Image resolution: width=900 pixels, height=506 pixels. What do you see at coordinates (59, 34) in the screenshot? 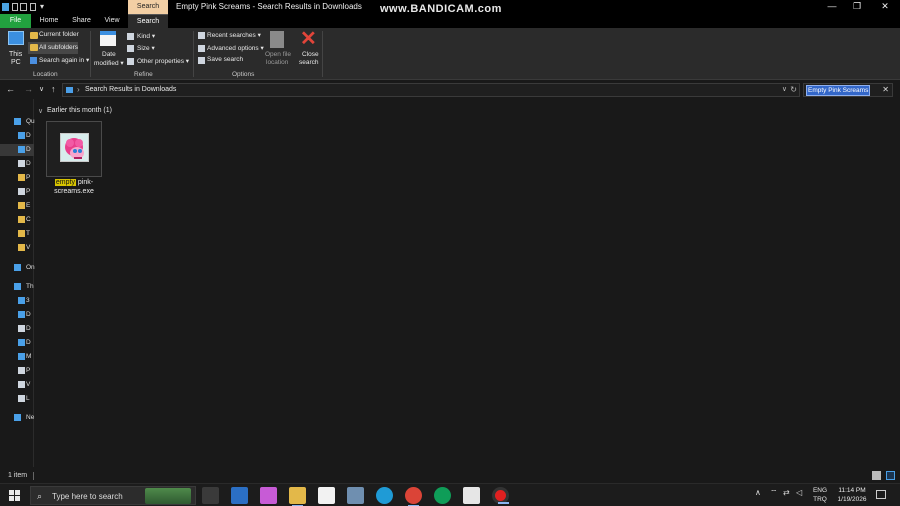
I see `current-folder-button: Current folder` at bounding box center [59, 34].